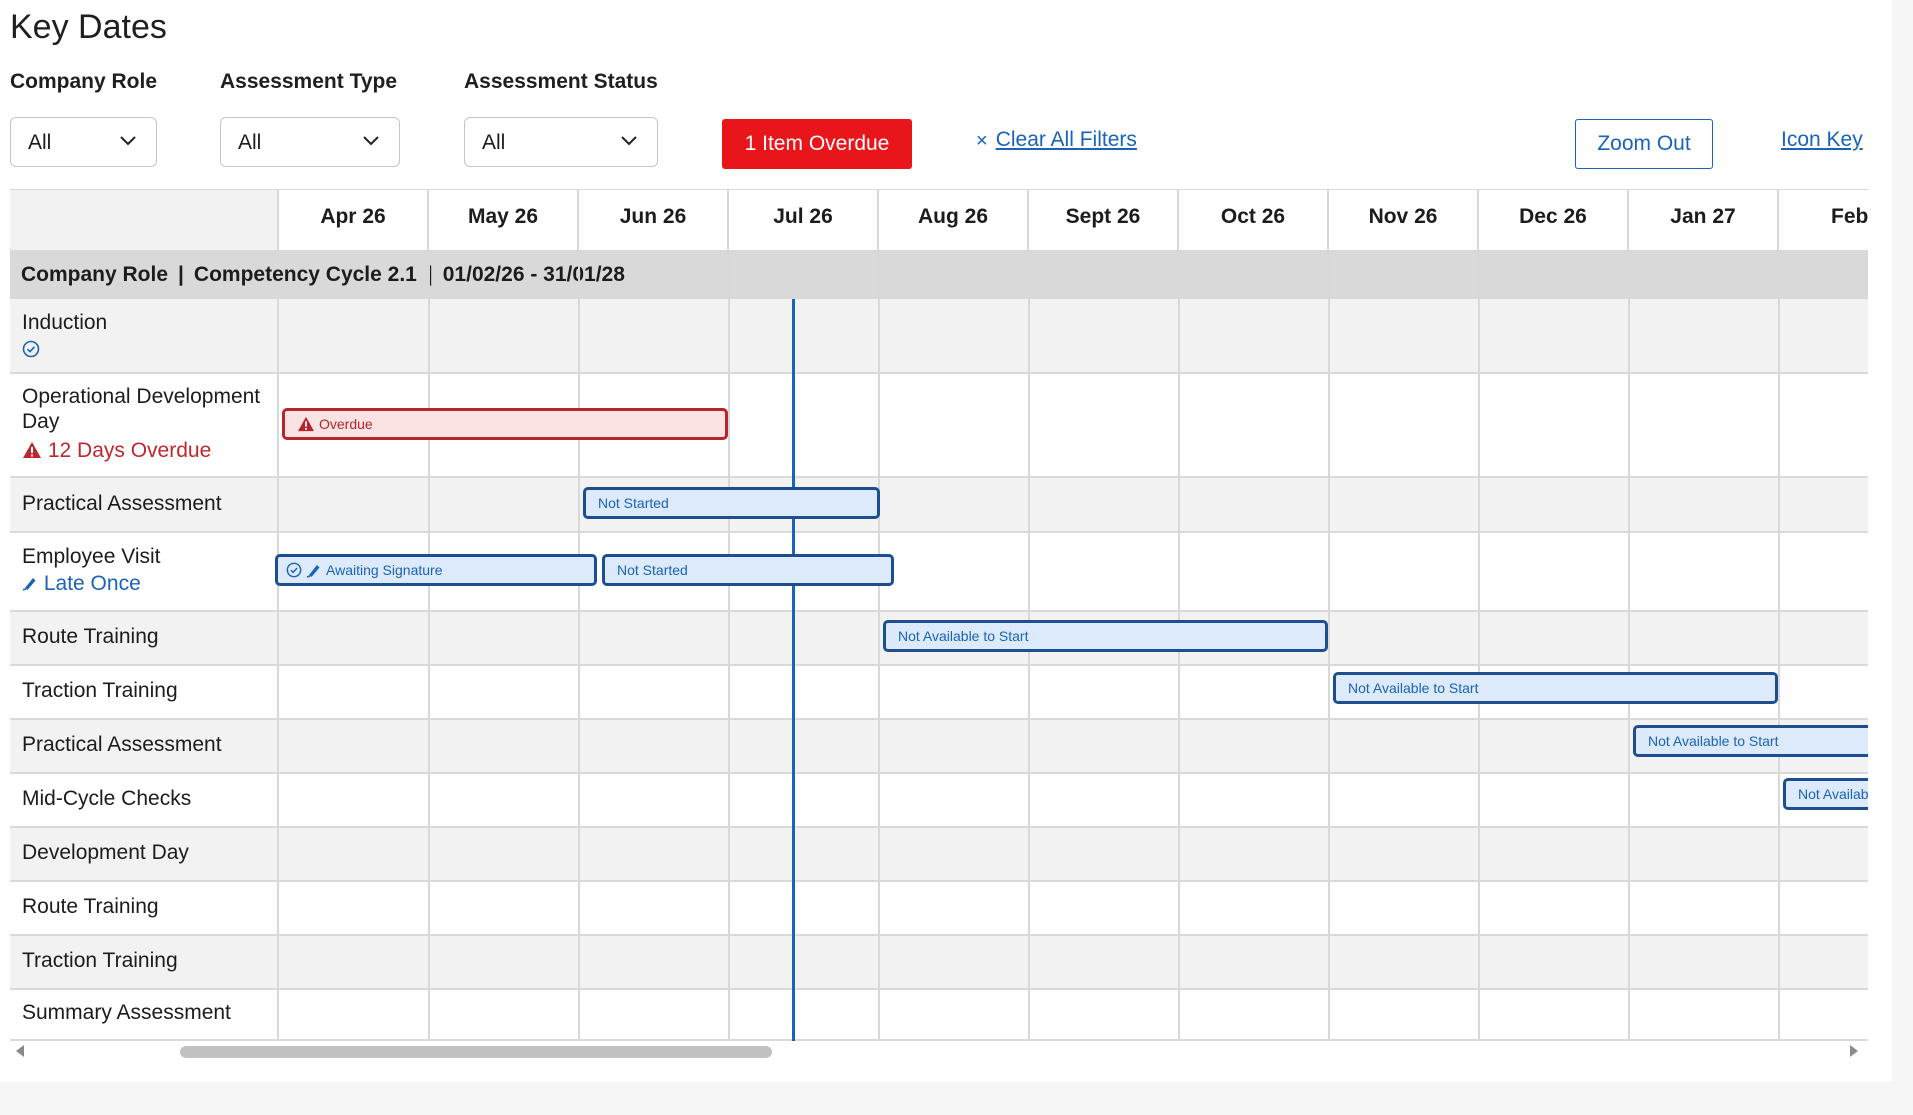 This screenshot has width=1913, height=1115. Describe the element at coordinates (1644, 144) in the screenshot. I see `zoom-out-button: Zoom Out` at that location.